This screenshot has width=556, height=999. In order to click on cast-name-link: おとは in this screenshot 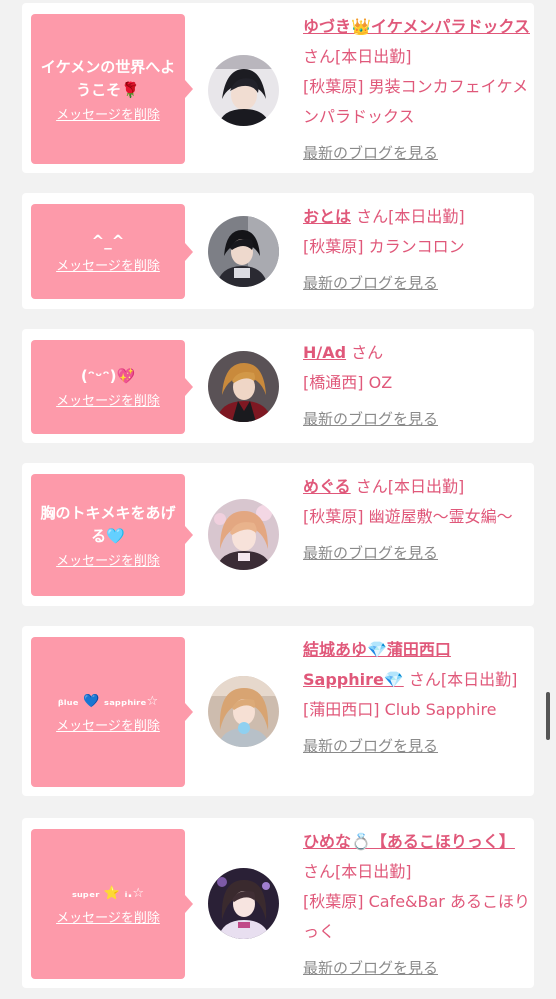, I will do `click(327, 216)`.